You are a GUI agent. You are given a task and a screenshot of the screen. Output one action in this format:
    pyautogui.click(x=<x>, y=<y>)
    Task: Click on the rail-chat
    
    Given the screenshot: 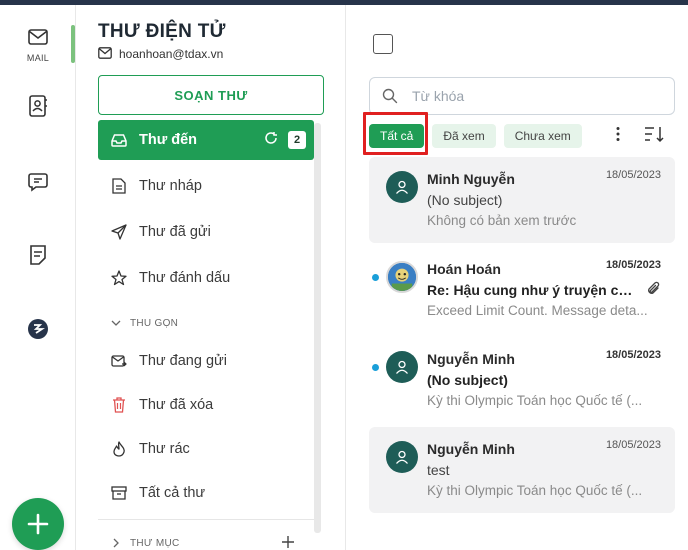 What is the action you would take?
    pyautogui.click(x=38, y=182)
    